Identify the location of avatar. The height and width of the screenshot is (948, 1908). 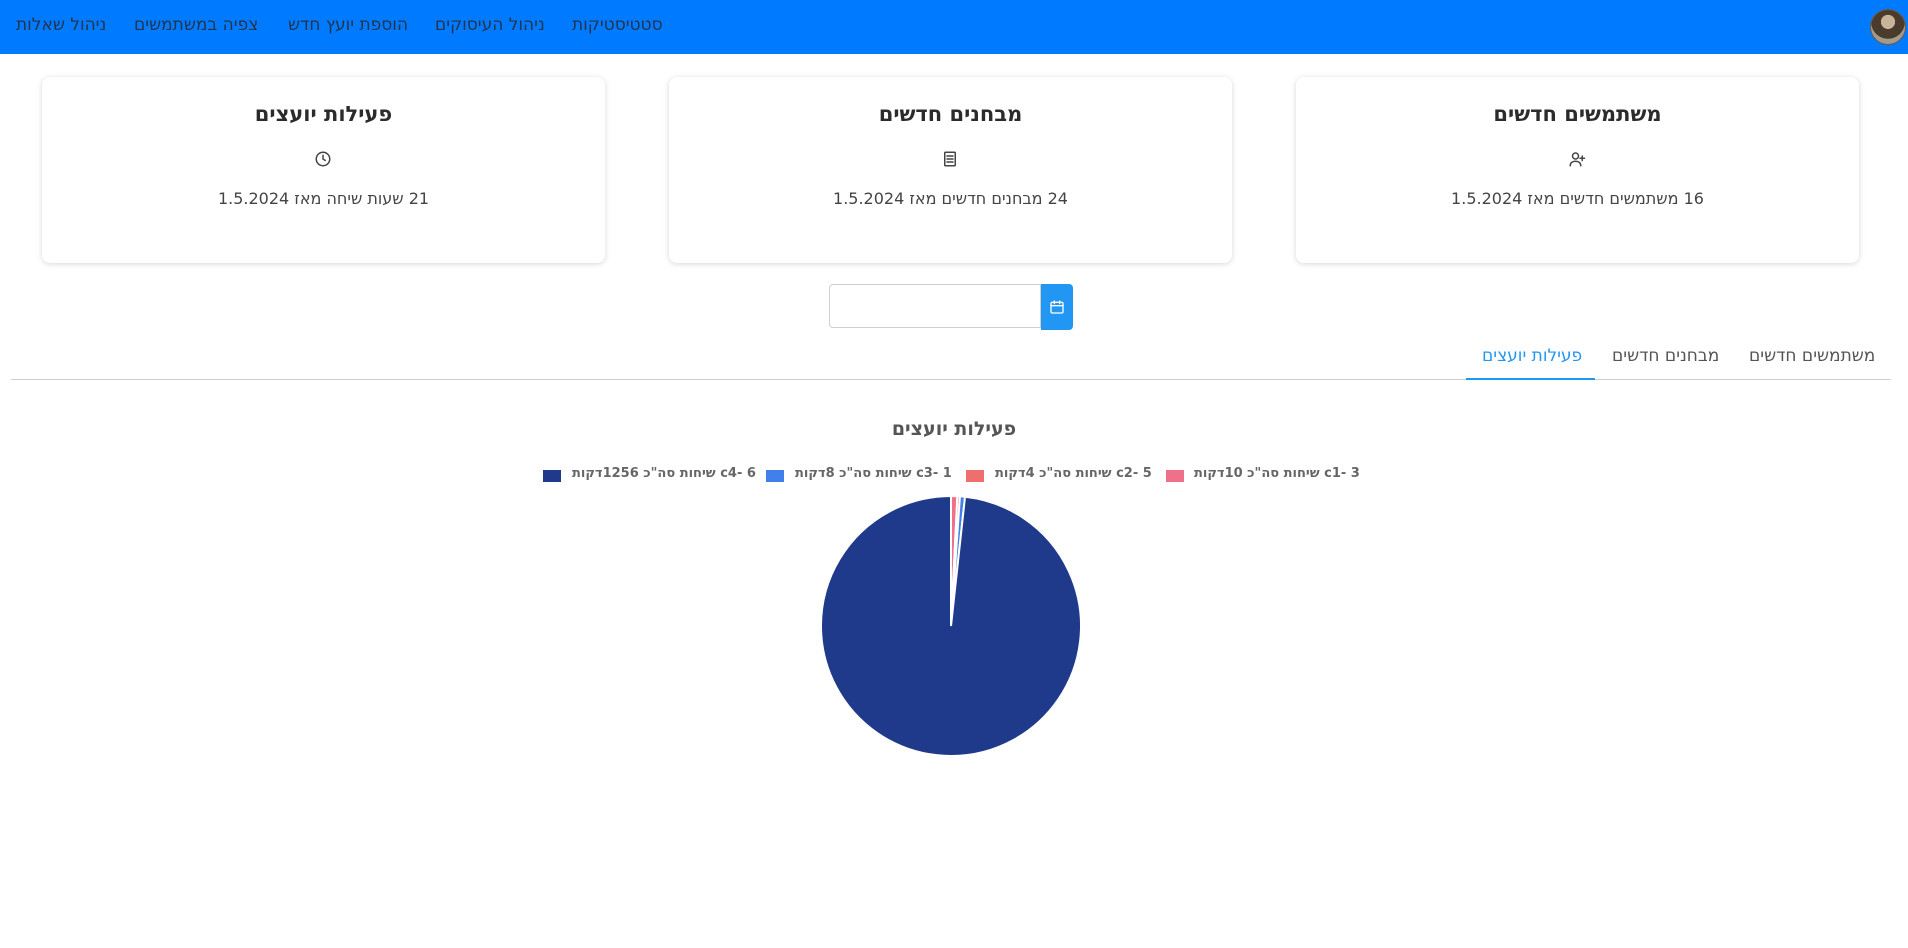
(1888, 27).